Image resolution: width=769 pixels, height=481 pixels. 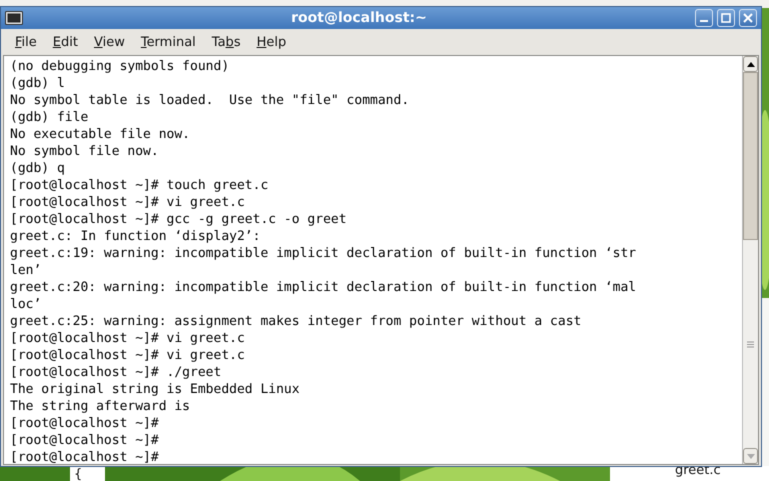 I want to click on terminal-line: [root@localhost ~]# gcc -g greet.c -o greet, so click(x=179, y=219).